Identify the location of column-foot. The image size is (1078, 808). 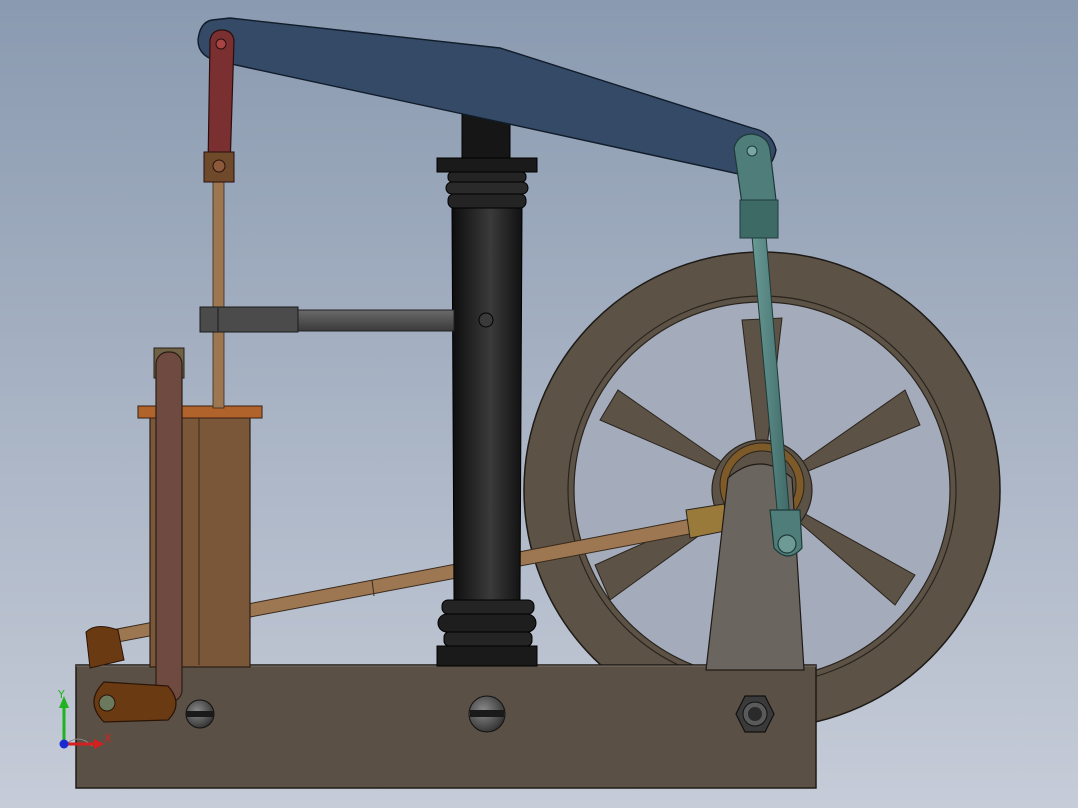
(487, 656).